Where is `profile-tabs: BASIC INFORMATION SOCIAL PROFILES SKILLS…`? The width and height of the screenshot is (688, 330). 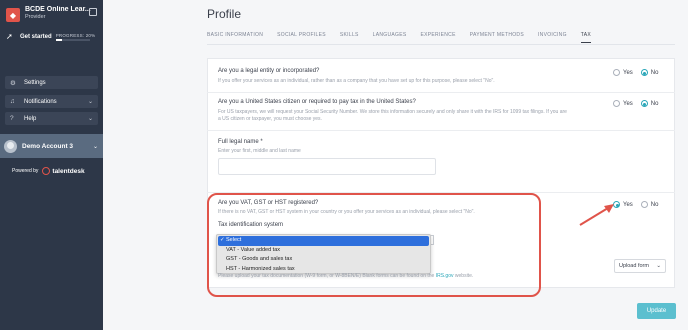
profile-tabs: BASIC INFORMATION SOCIAL PROFILES SKILLS… is located at coordinates (406, 37).